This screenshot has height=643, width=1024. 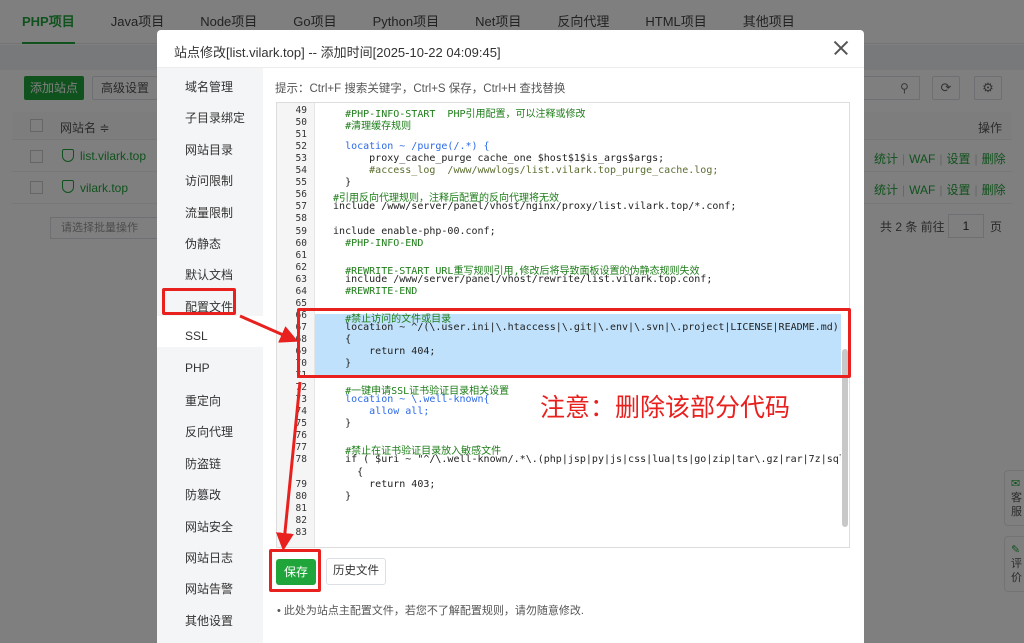 What do you see at coordinates (301, 123) in the screenshot?
I see `line-number: 50` at bounding box center [301, 123].